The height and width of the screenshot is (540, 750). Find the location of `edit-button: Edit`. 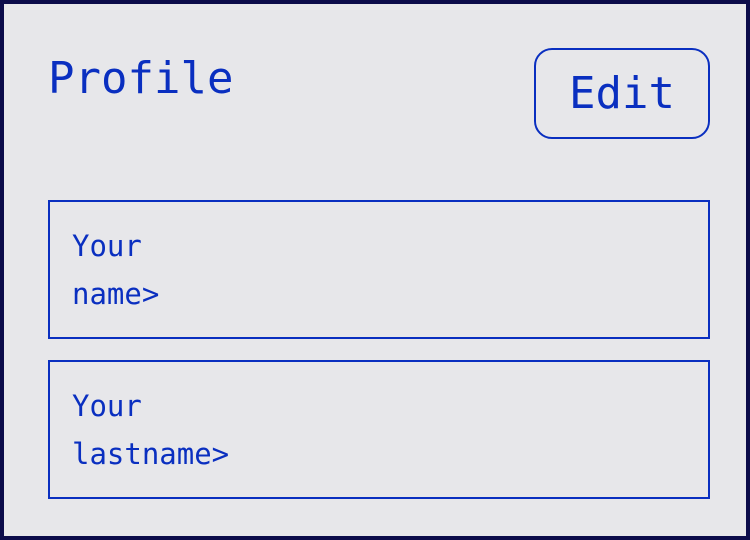

edit-button: Edit is located at coordinates (622, 93).